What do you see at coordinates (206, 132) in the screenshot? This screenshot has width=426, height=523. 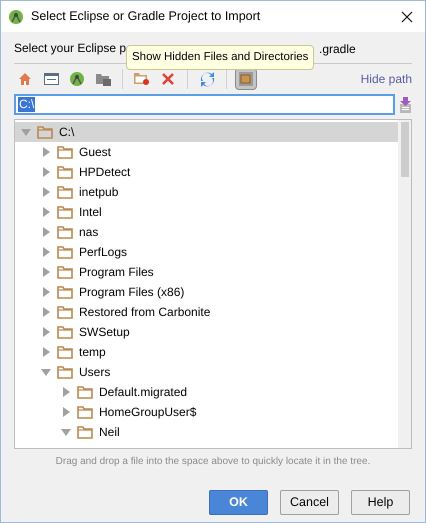 I see `tree-item: C:\` at bounding box center [206, 132].